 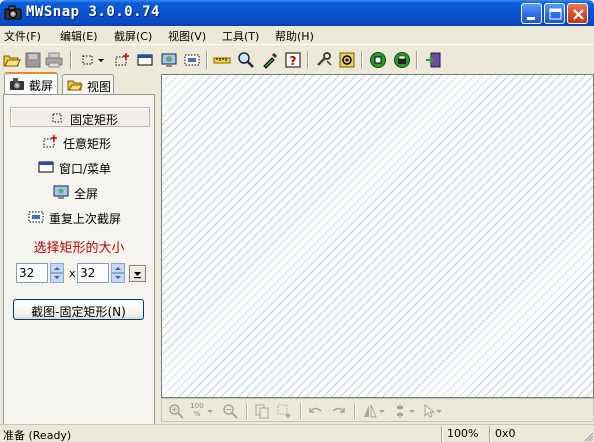 I want to click on crop-icon, so click(x=284, y=411).